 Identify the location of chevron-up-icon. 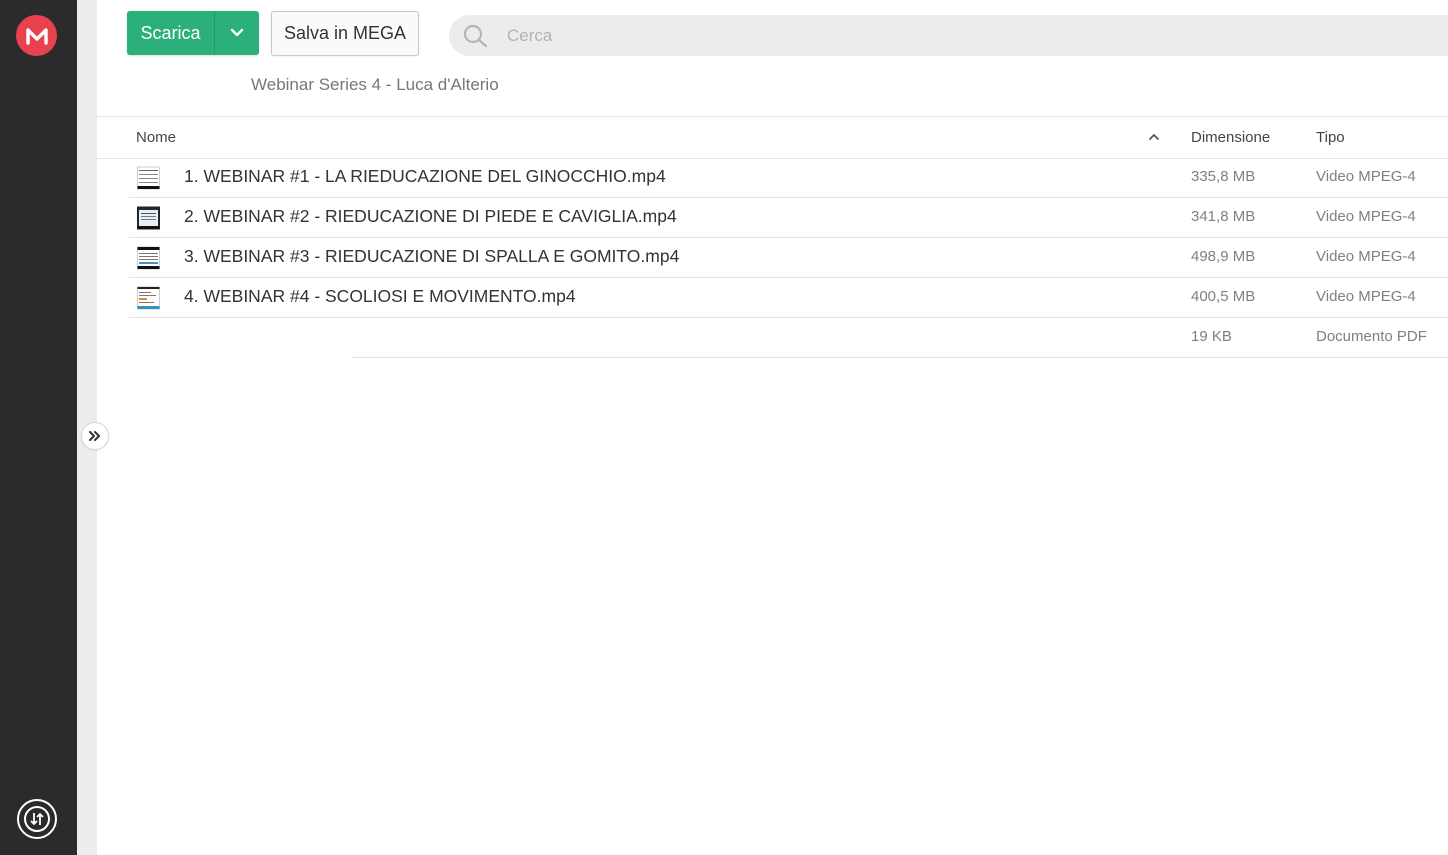
(1154, 137).